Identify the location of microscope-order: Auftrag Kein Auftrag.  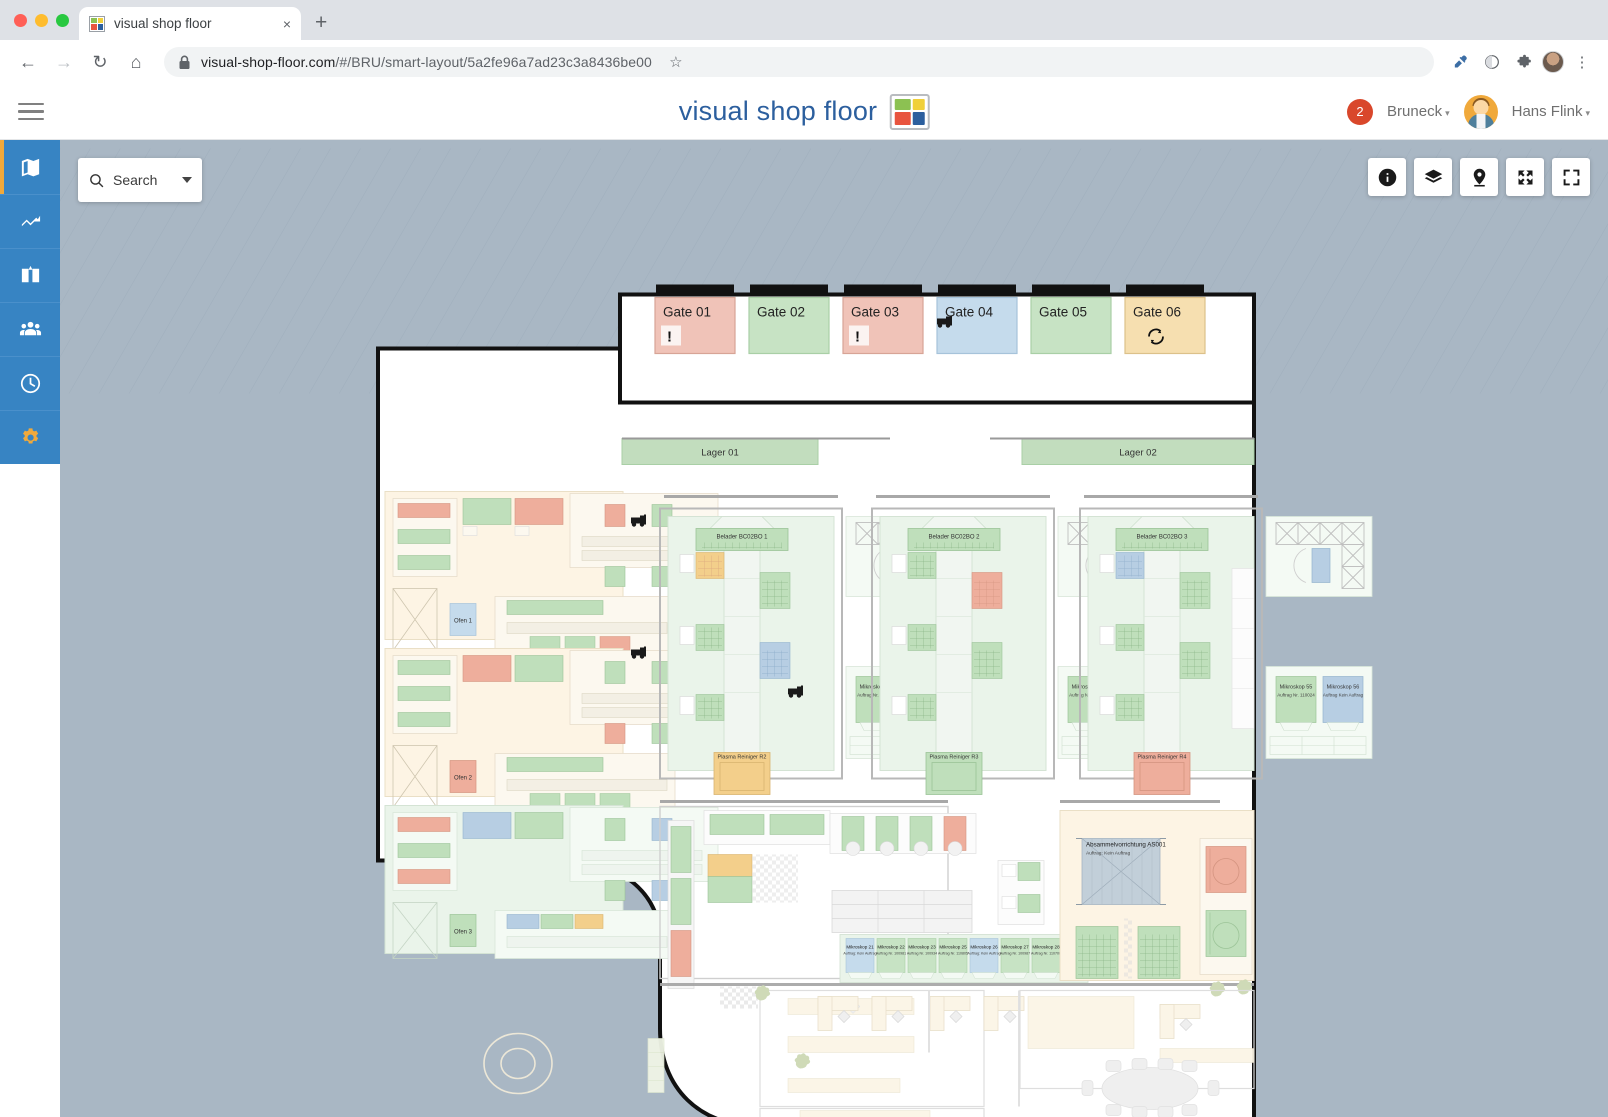
(1343, 695).